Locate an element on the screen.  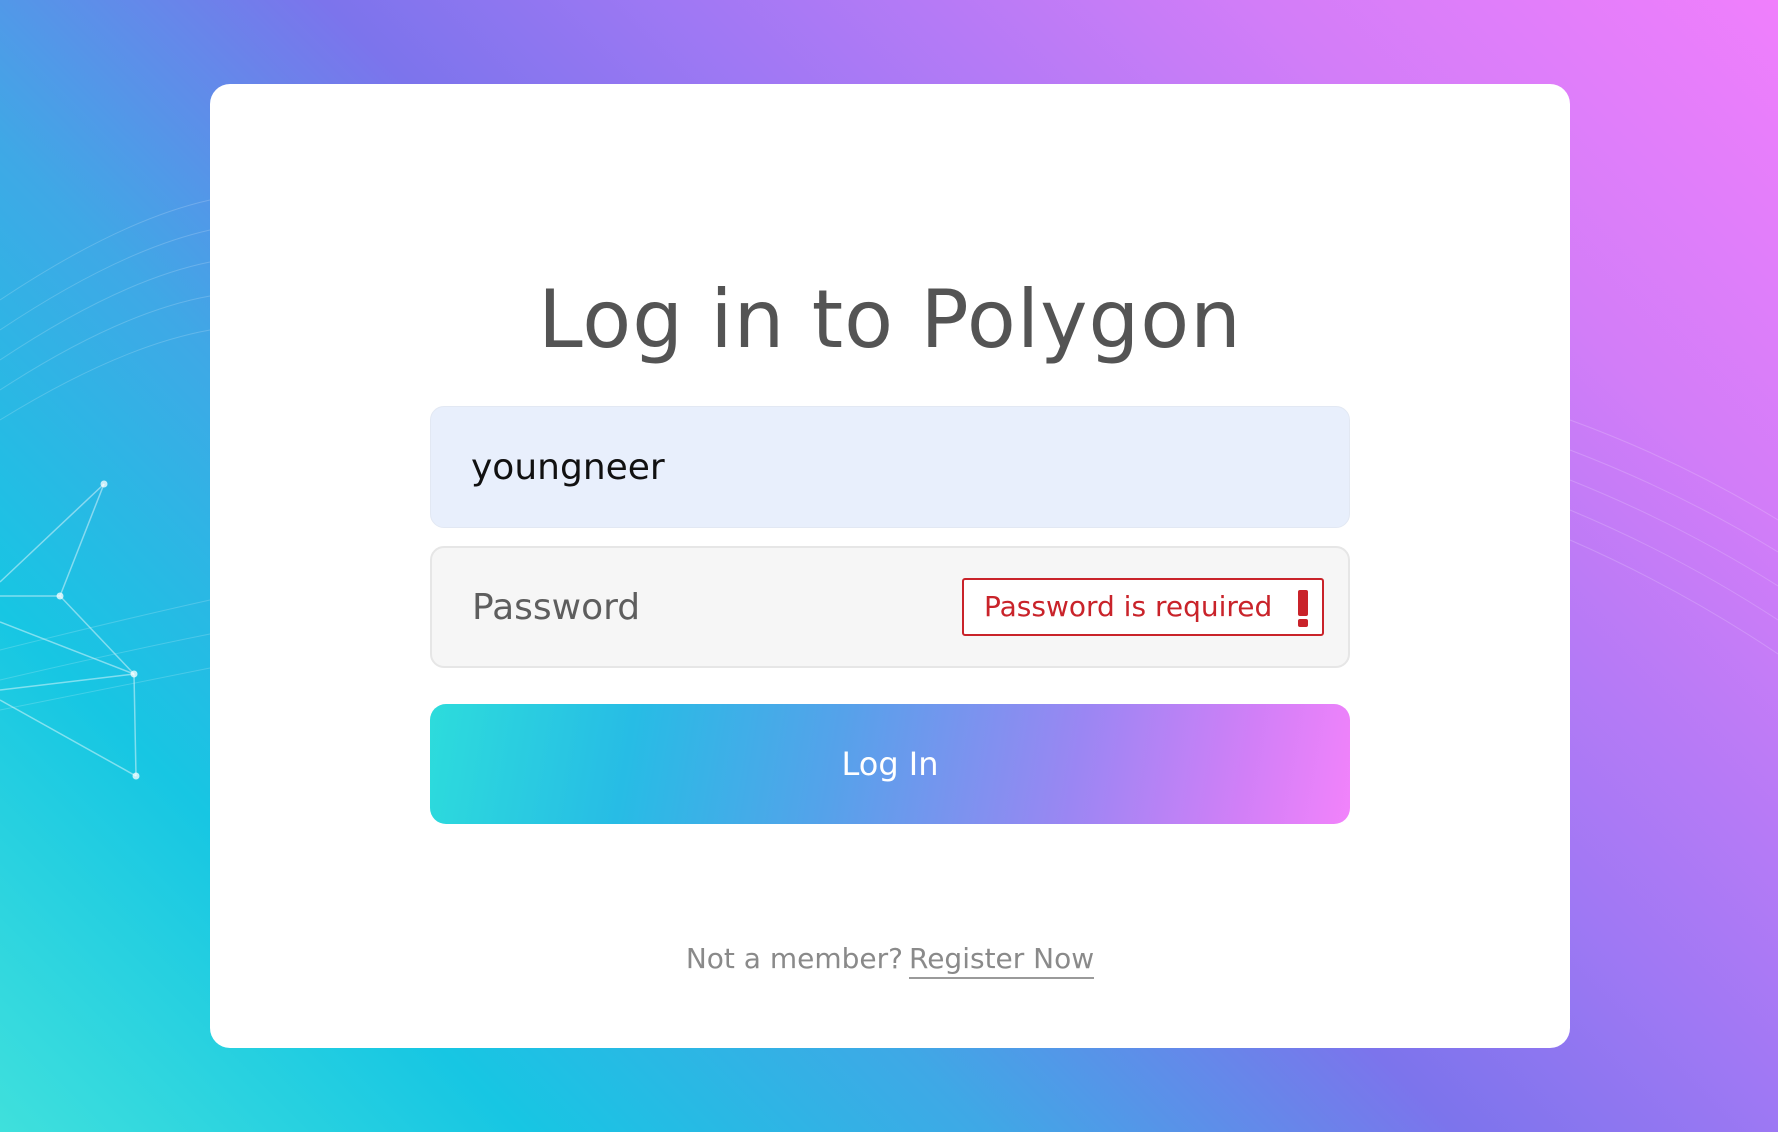
login-button: Log In is located at coordinates (890, 764).